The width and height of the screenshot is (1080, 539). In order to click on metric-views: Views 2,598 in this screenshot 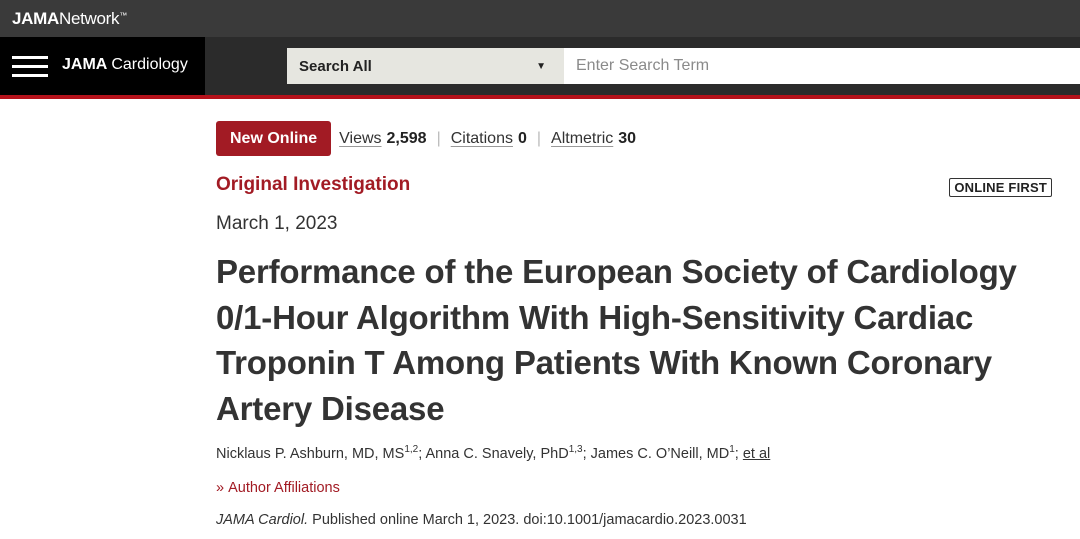, I will do `click(382, 139)`.